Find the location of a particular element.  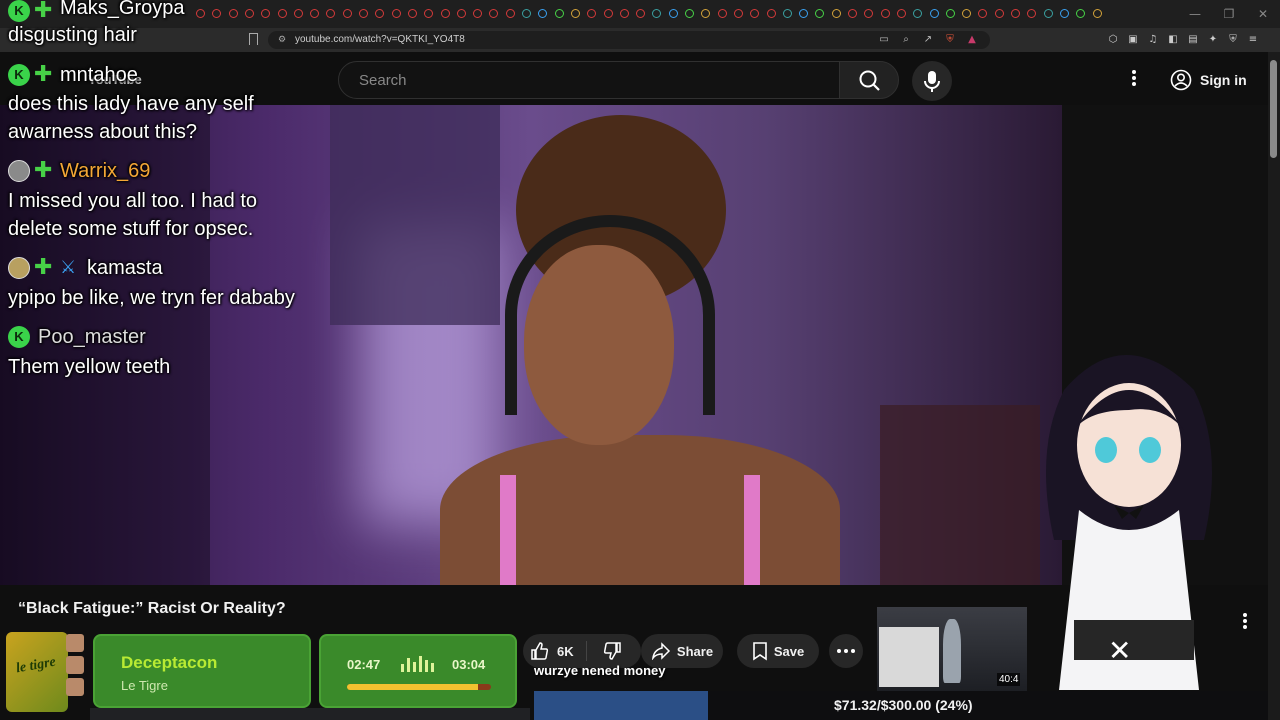

like-button: 6K is located at coordinates (558, 651).